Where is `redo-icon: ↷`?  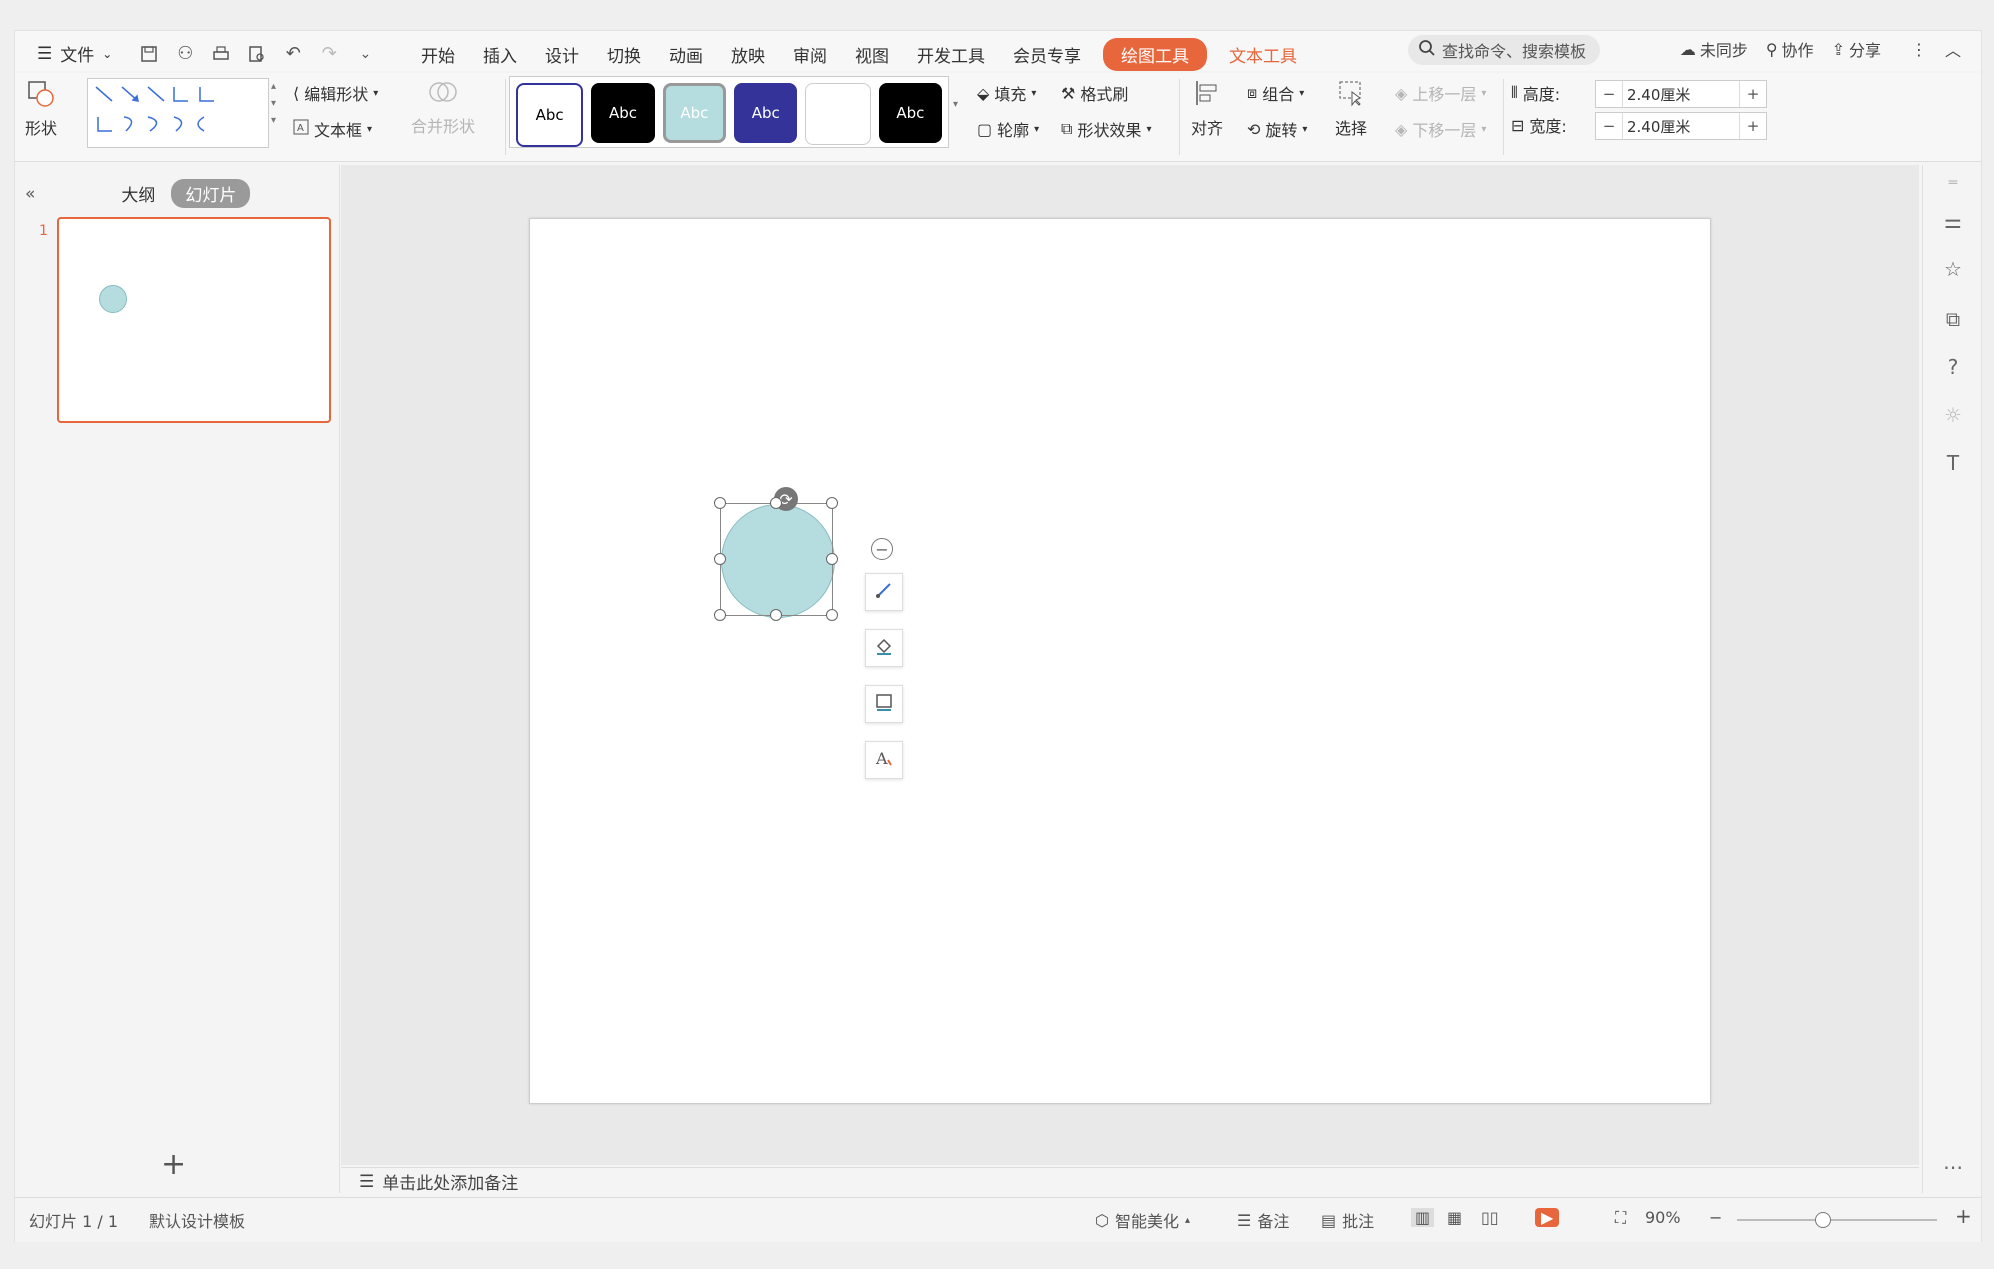
redo-icon: ↷ is located at coordinates (329, 54).